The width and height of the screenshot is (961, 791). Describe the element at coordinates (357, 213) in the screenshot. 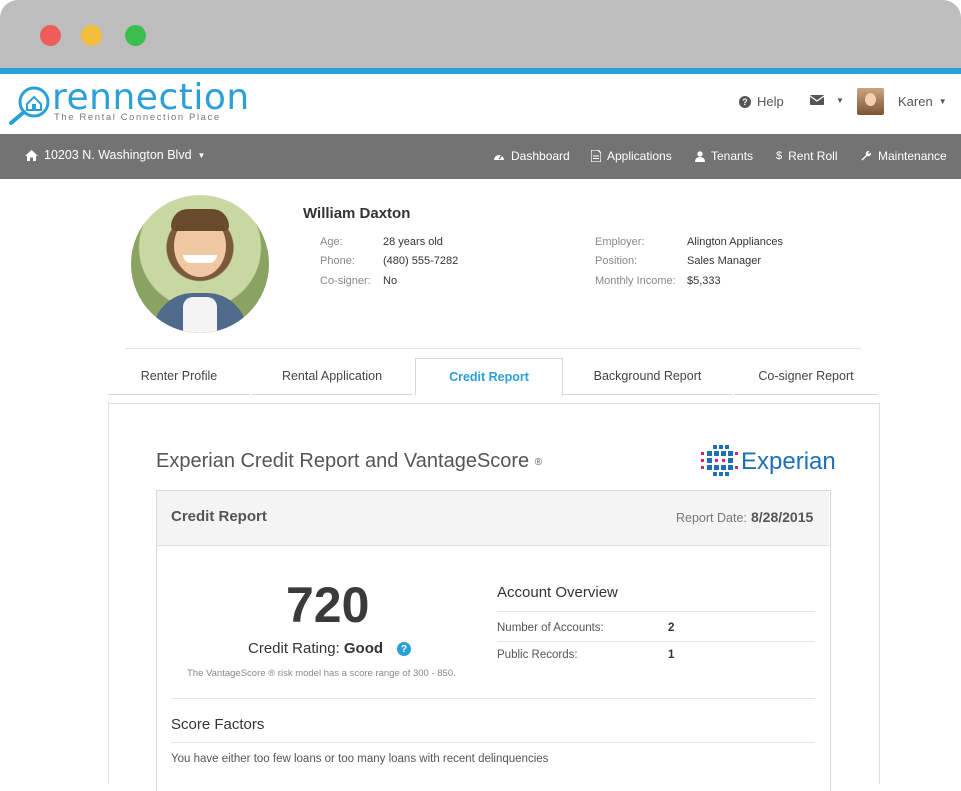

I see `renter-name: William Daxton` at that location.